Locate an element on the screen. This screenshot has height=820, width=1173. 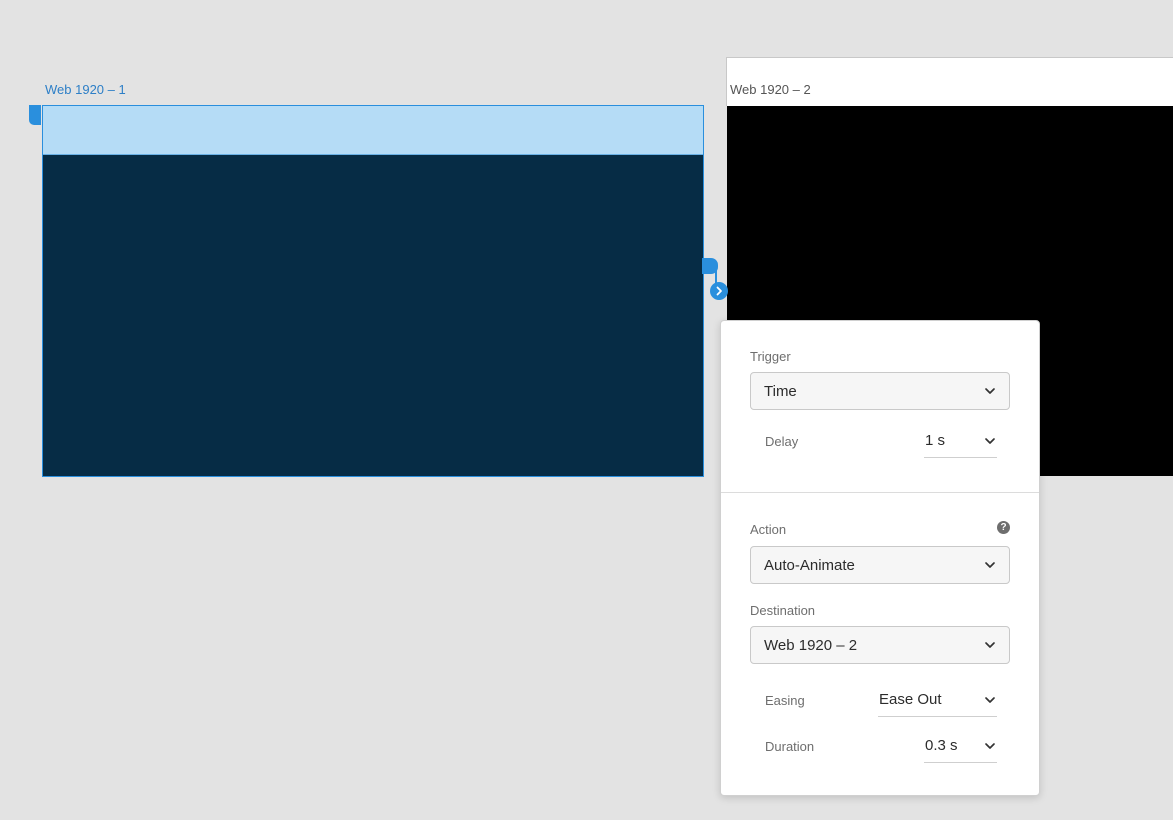
section-divider is located at coordinates (880, 492).